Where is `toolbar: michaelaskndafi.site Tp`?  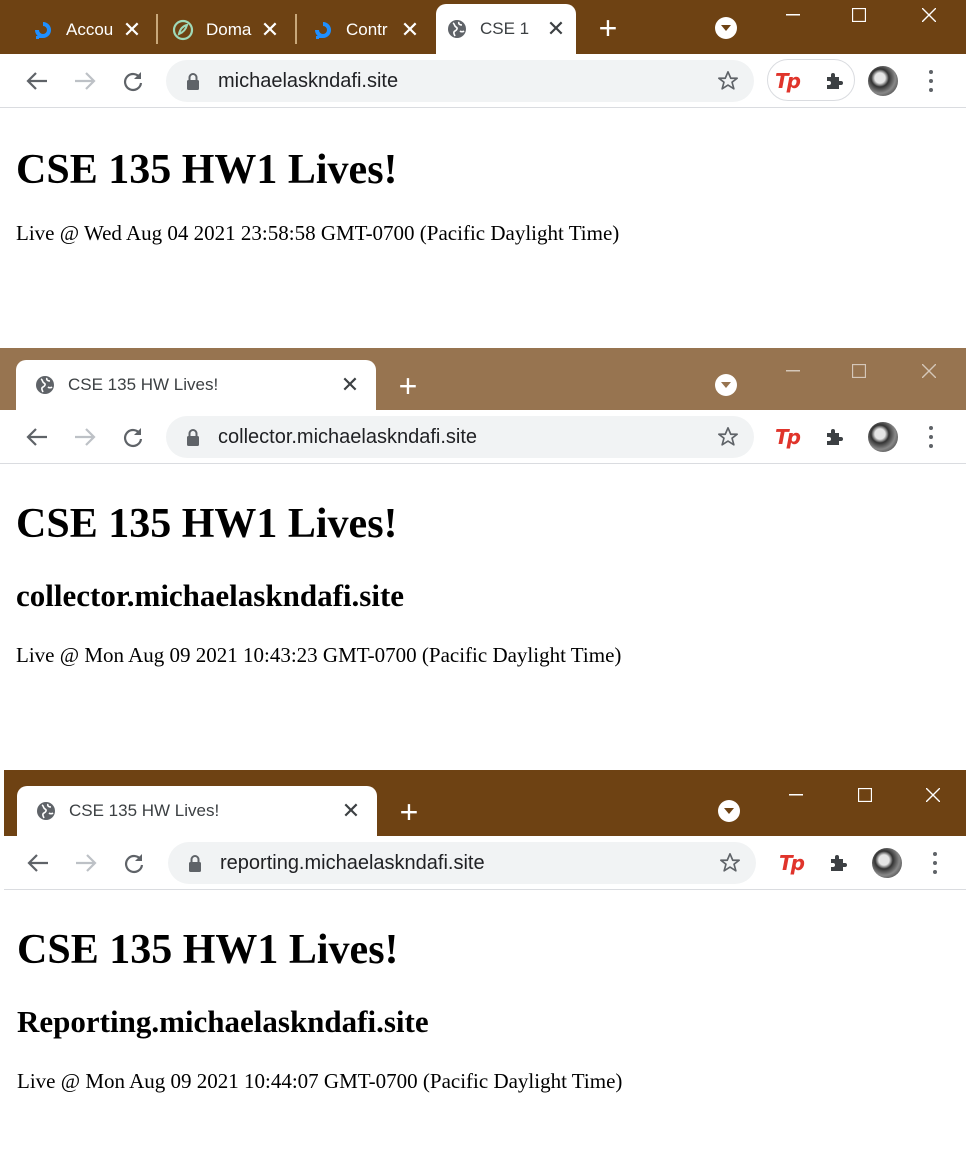
toolbar: michaelaskndafi.site Tp is located at coordinates (483, 81).